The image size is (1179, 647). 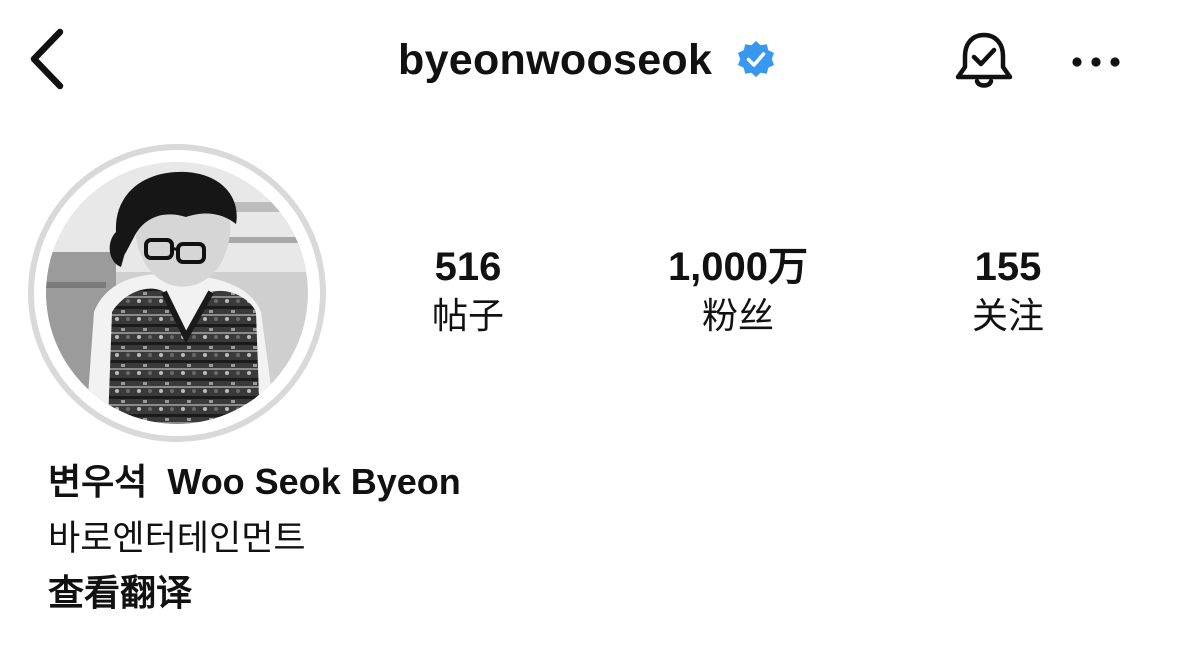 What do you see at coordinates (1008, 267) in the screenshot?
I see `following-count: 155` at bounding box center [1008, 267].